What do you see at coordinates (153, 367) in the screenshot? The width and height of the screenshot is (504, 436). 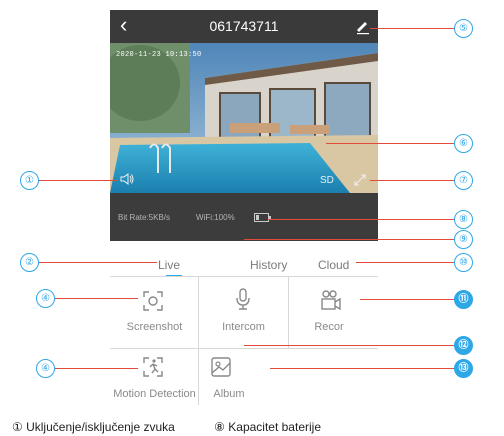 I see `motion-detection-icon` at bounding box center [153, 367].